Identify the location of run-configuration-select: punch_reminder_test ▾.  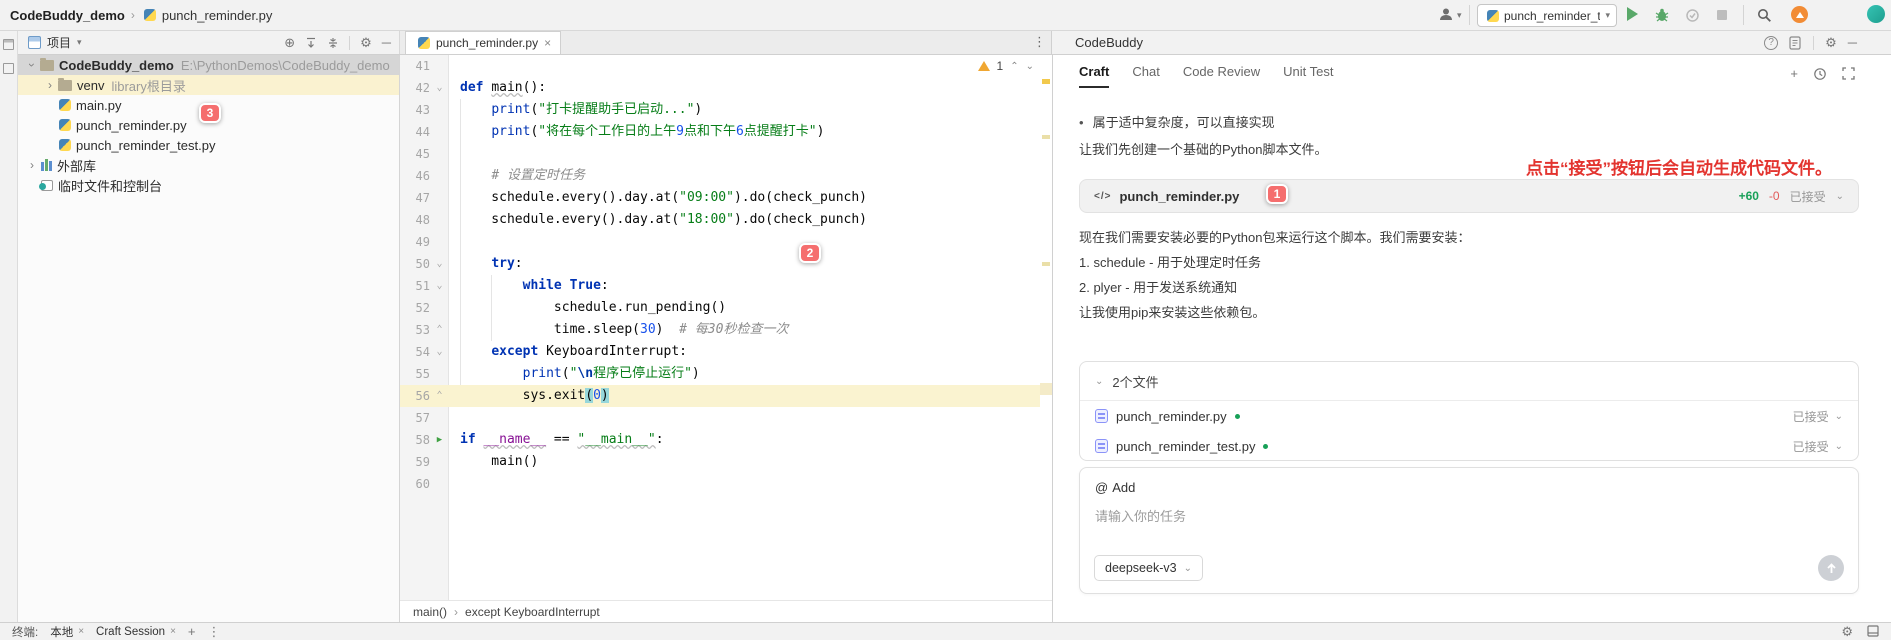
(1547, 15).